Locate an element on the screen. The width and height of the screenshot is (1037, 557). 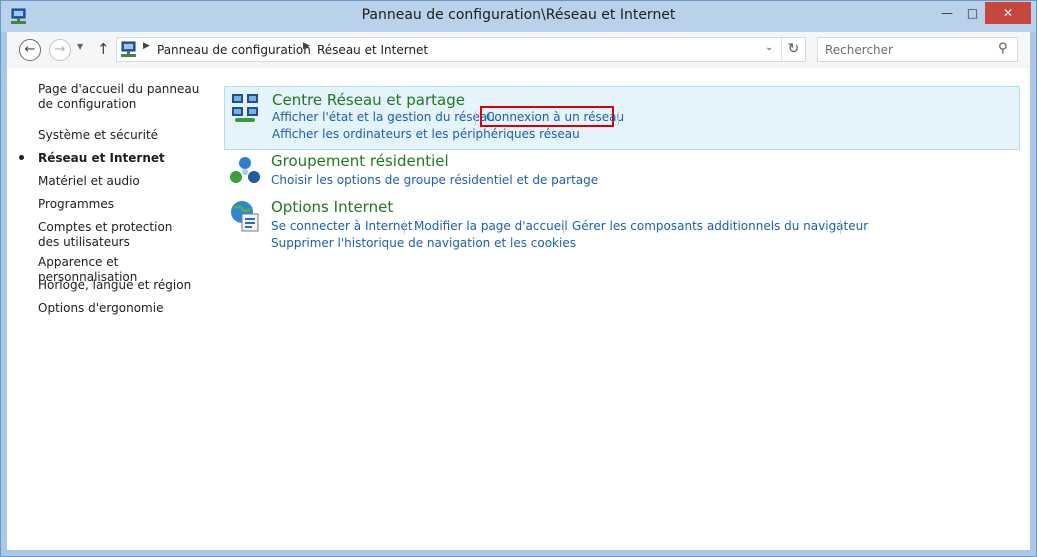
breadcrumb-control-panel: Panneau de configuration is located at coordinates (234, 50).